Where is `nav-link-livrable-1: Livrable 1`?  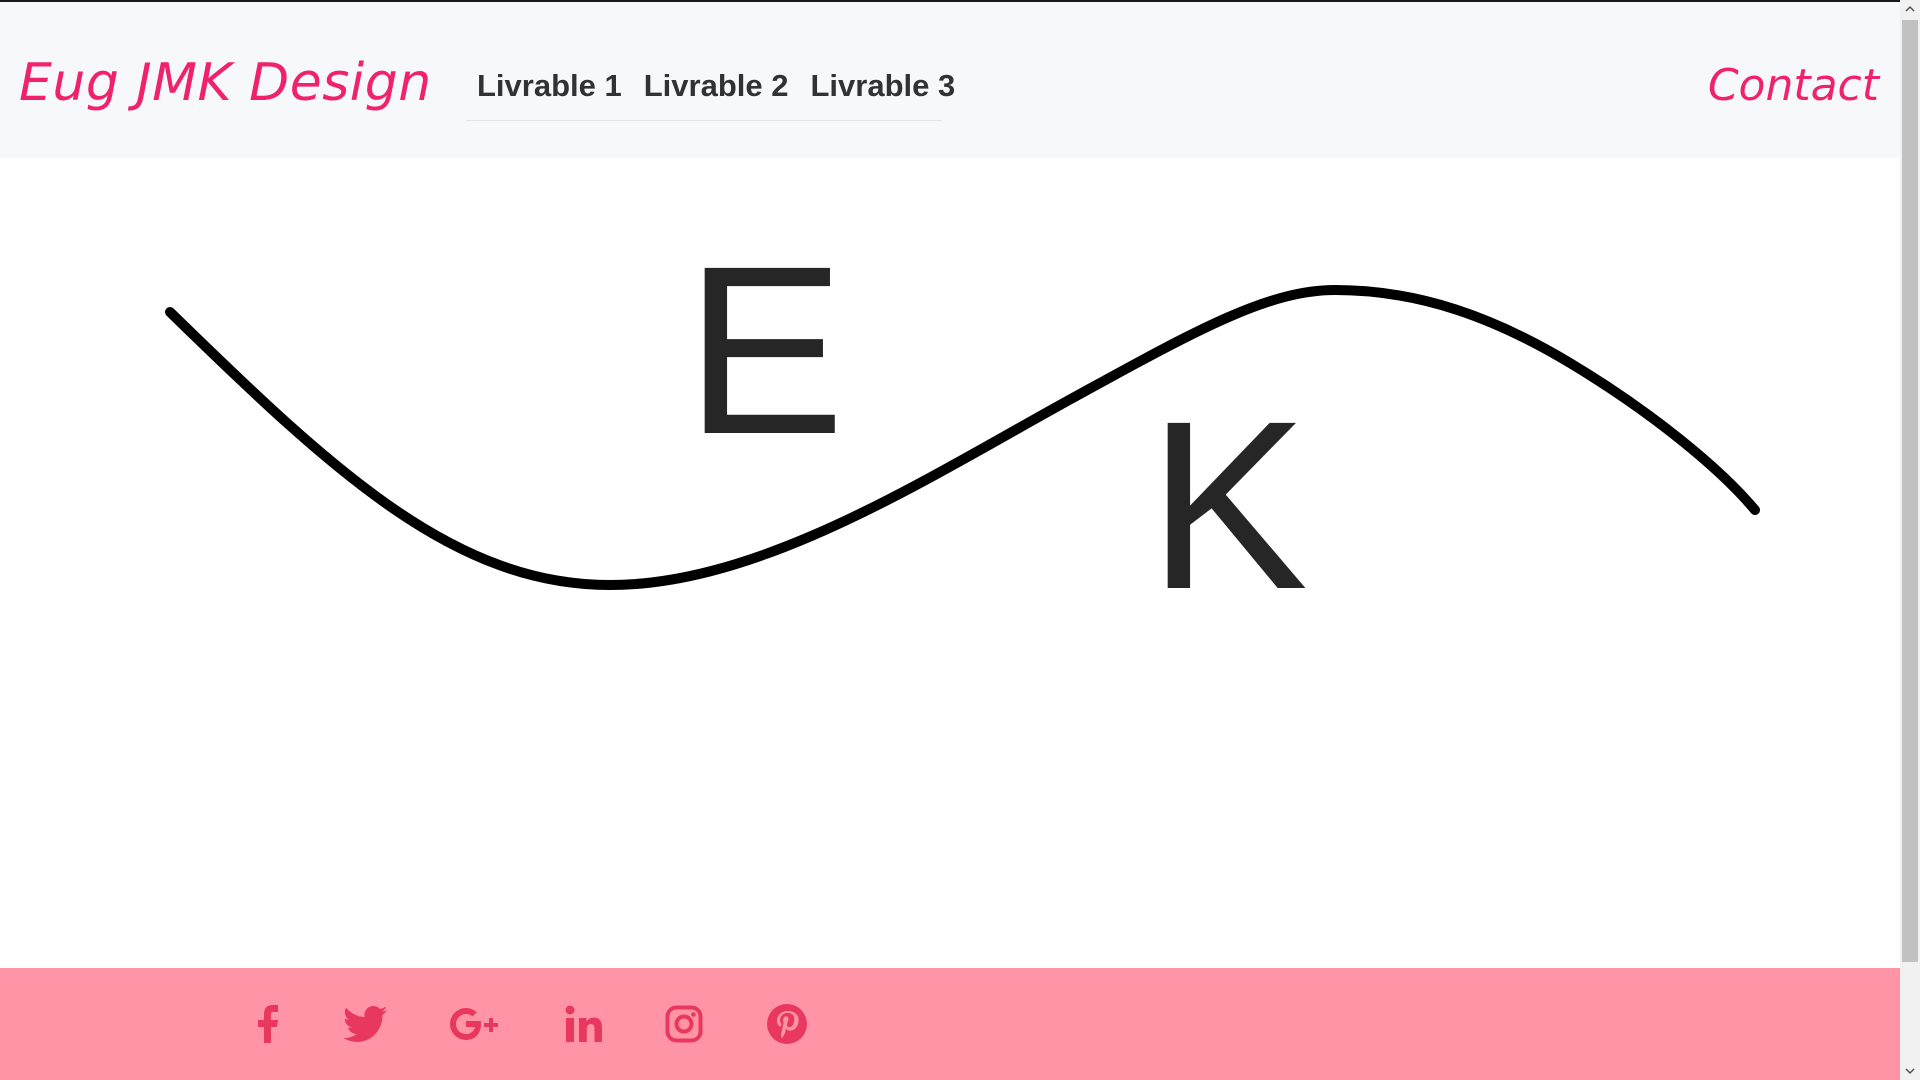
nav-link-livrable-1: Livrable 1 is located at coordinates (549, 86).